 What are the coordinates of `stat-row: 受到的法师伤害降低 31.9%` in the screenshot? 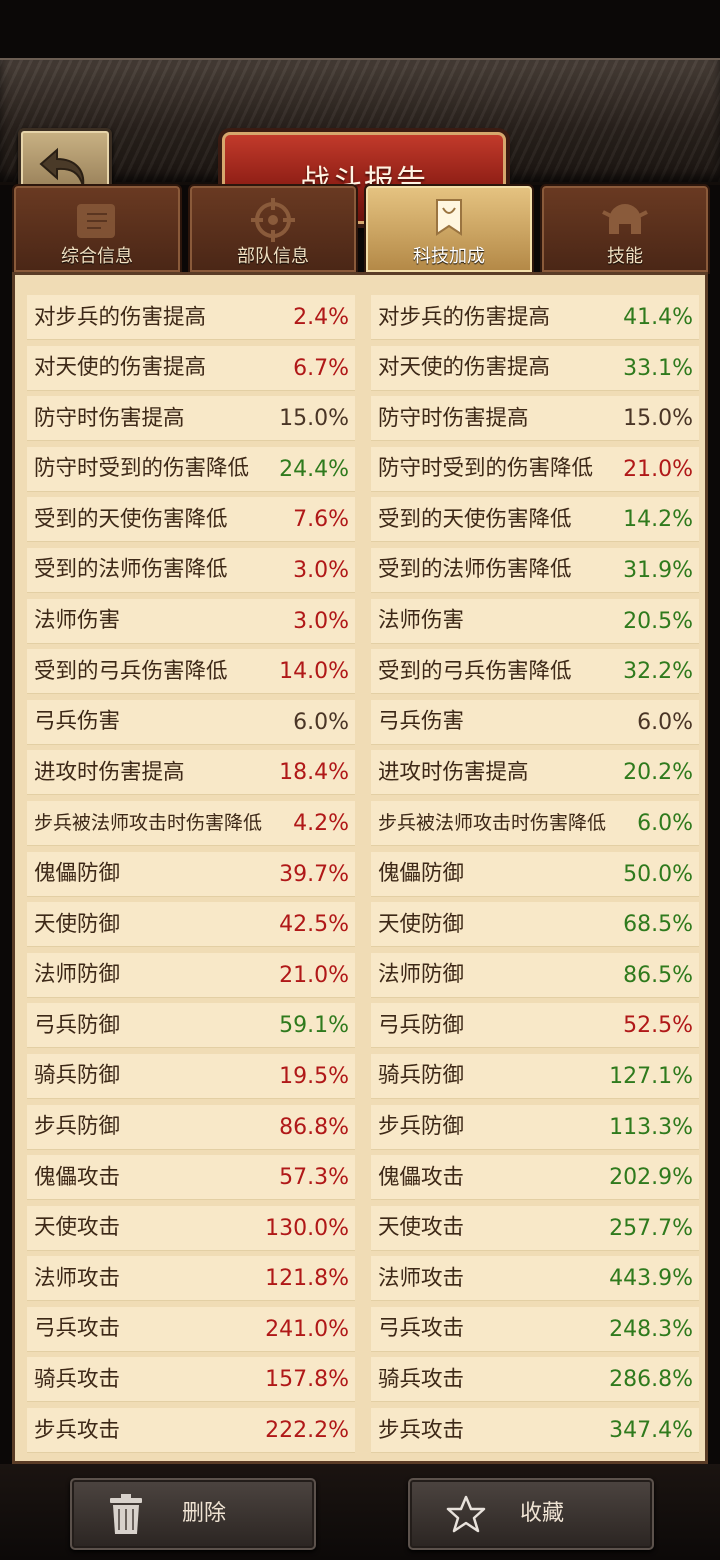 It's located at (535, 570).